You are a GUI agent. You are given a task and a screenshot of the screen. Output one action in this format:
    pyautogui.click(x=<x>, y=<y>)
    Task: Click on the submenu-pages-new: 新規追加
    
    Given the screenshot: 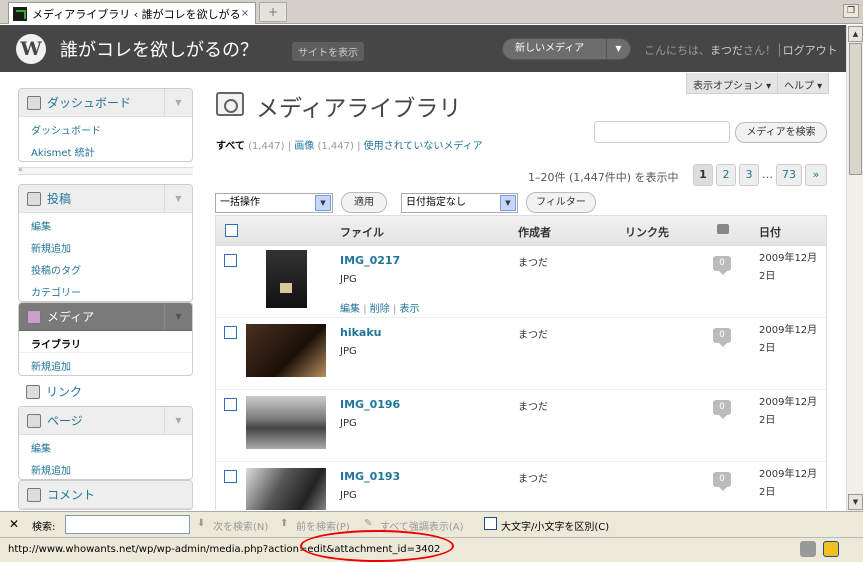 What is the action you would take?
    pyautogui.click(x=105, y=468)
    